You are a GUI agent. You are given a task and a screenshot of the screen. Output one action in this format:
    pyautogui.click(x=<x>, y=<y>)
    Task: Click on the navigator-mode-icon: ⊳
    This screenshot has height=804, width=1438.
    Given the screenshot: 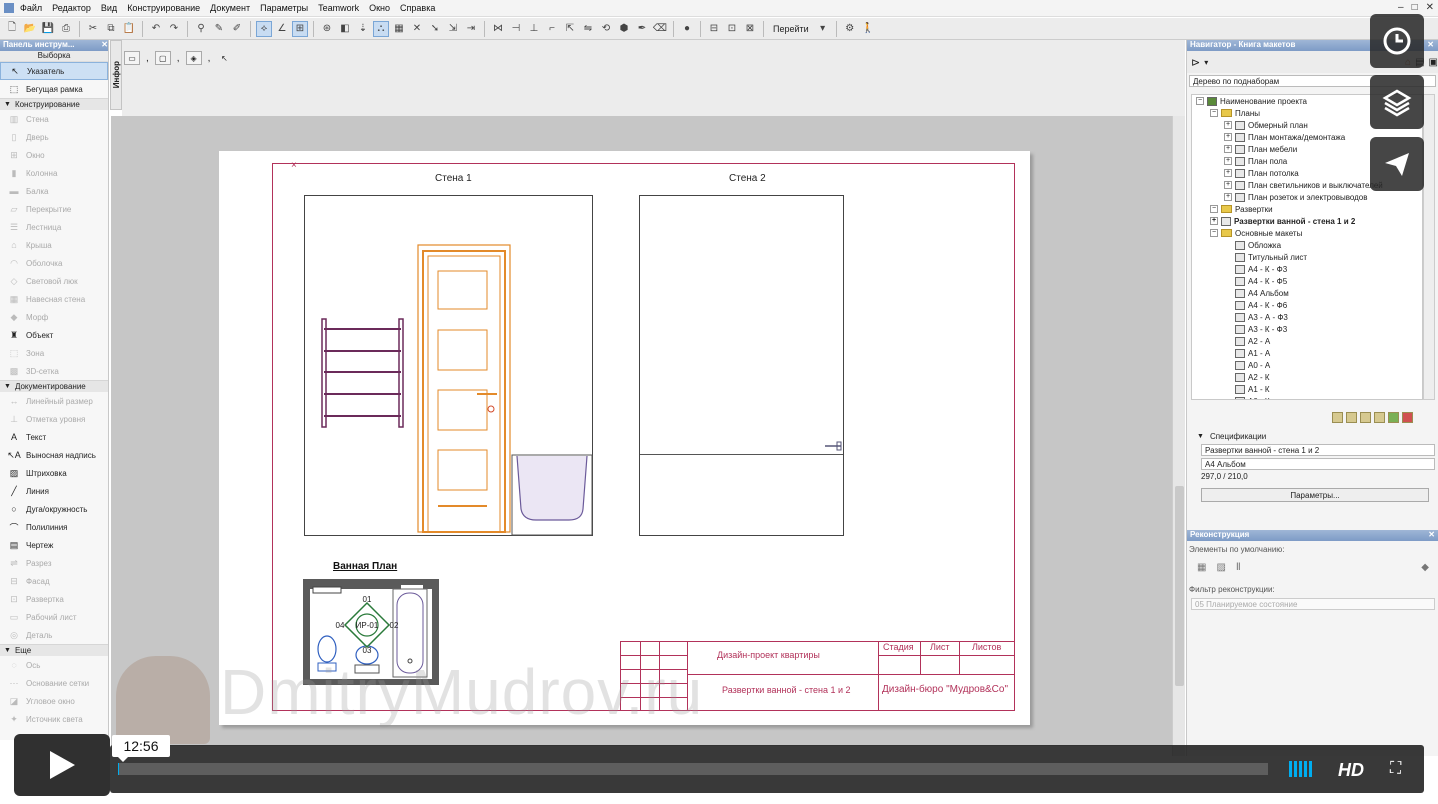 What is the action you would take?
    pyautogui.click(x=1195, y=62)
    